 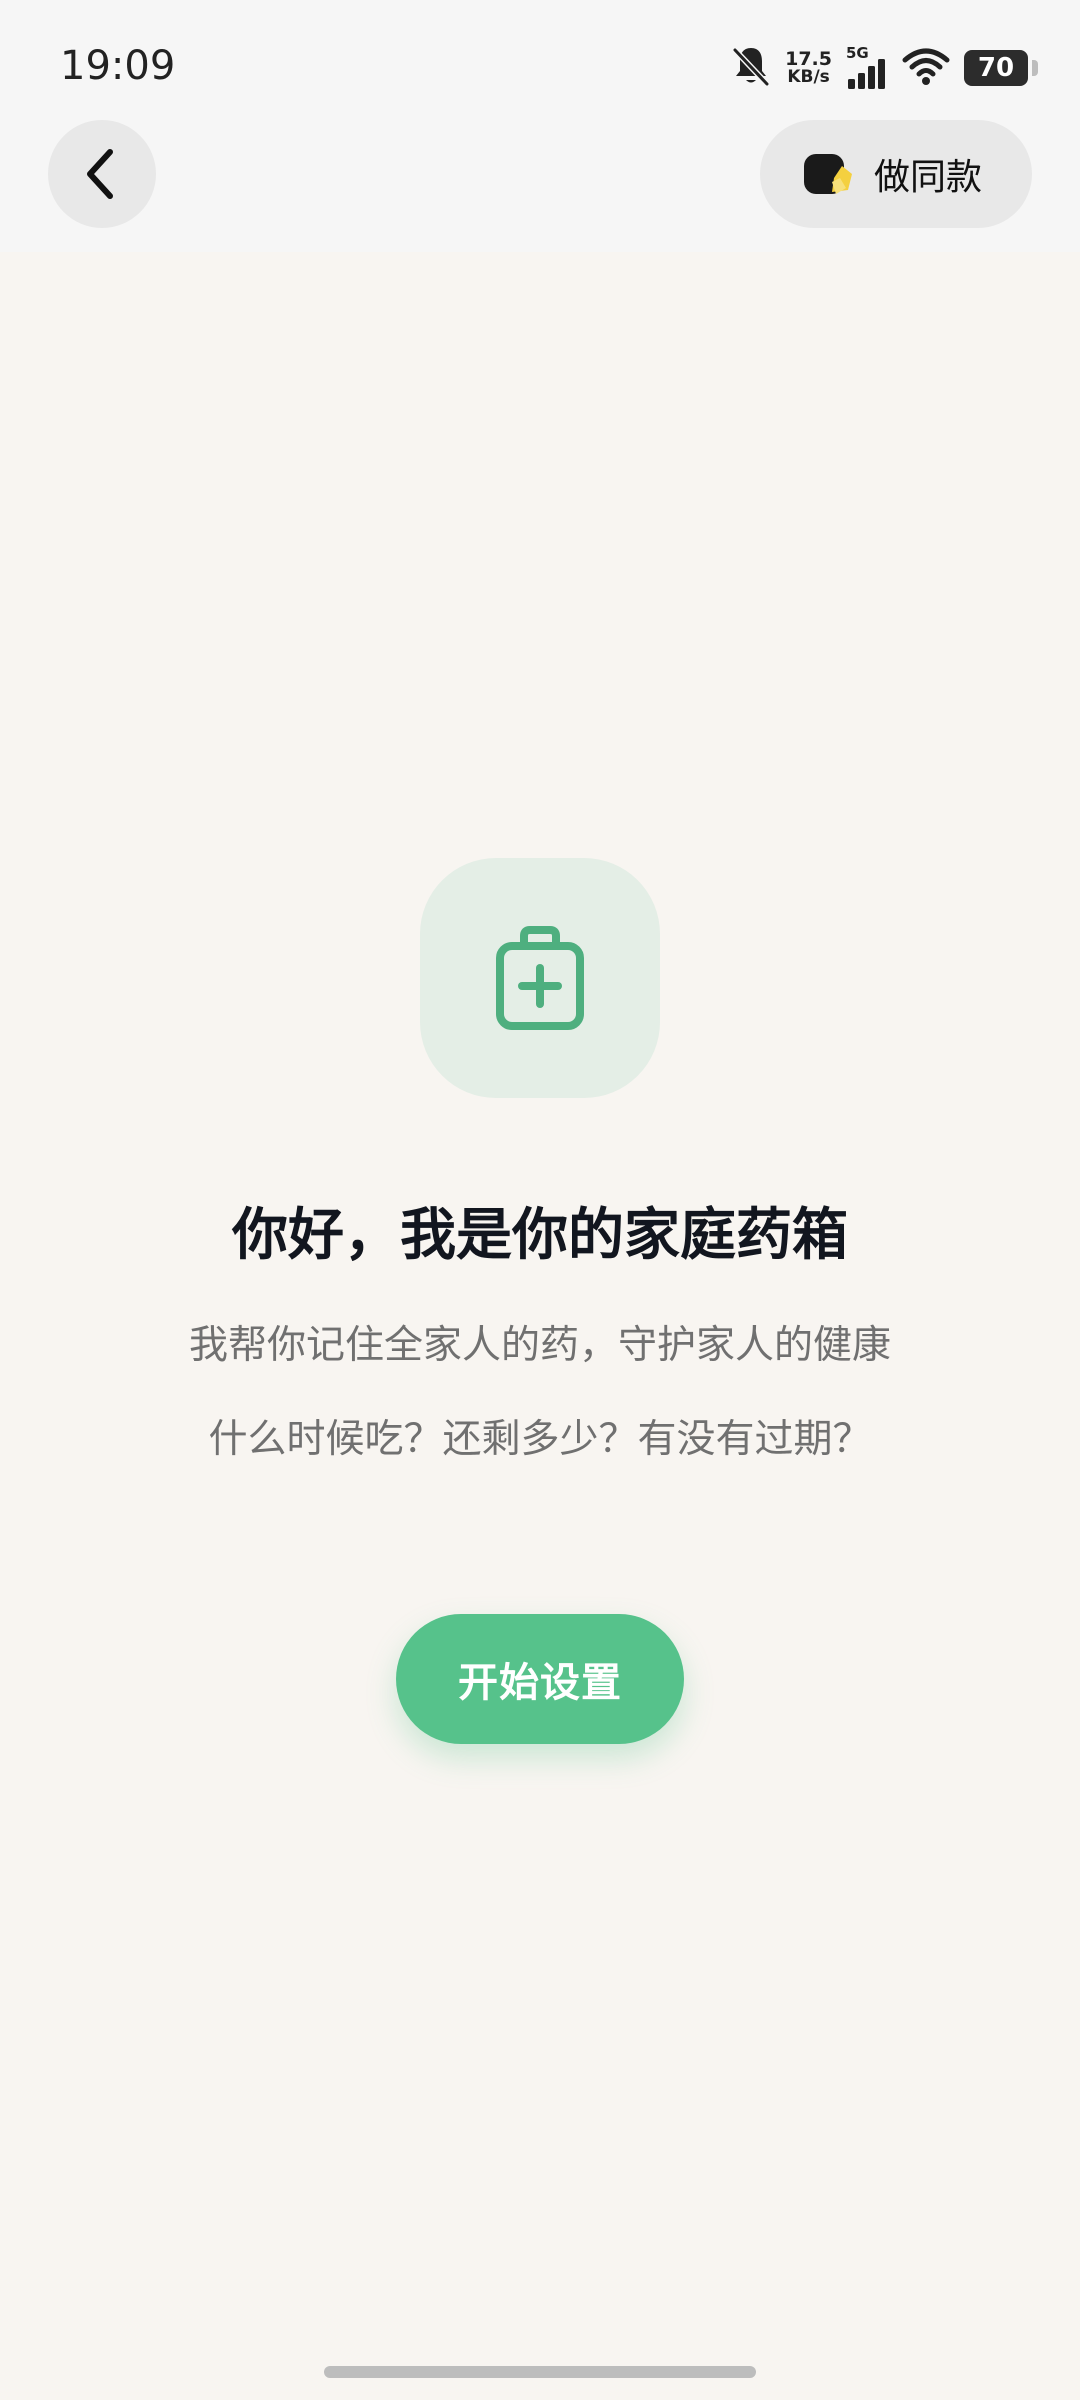 I want to click on battery-icon: 70, so click(x=1001, y=68).